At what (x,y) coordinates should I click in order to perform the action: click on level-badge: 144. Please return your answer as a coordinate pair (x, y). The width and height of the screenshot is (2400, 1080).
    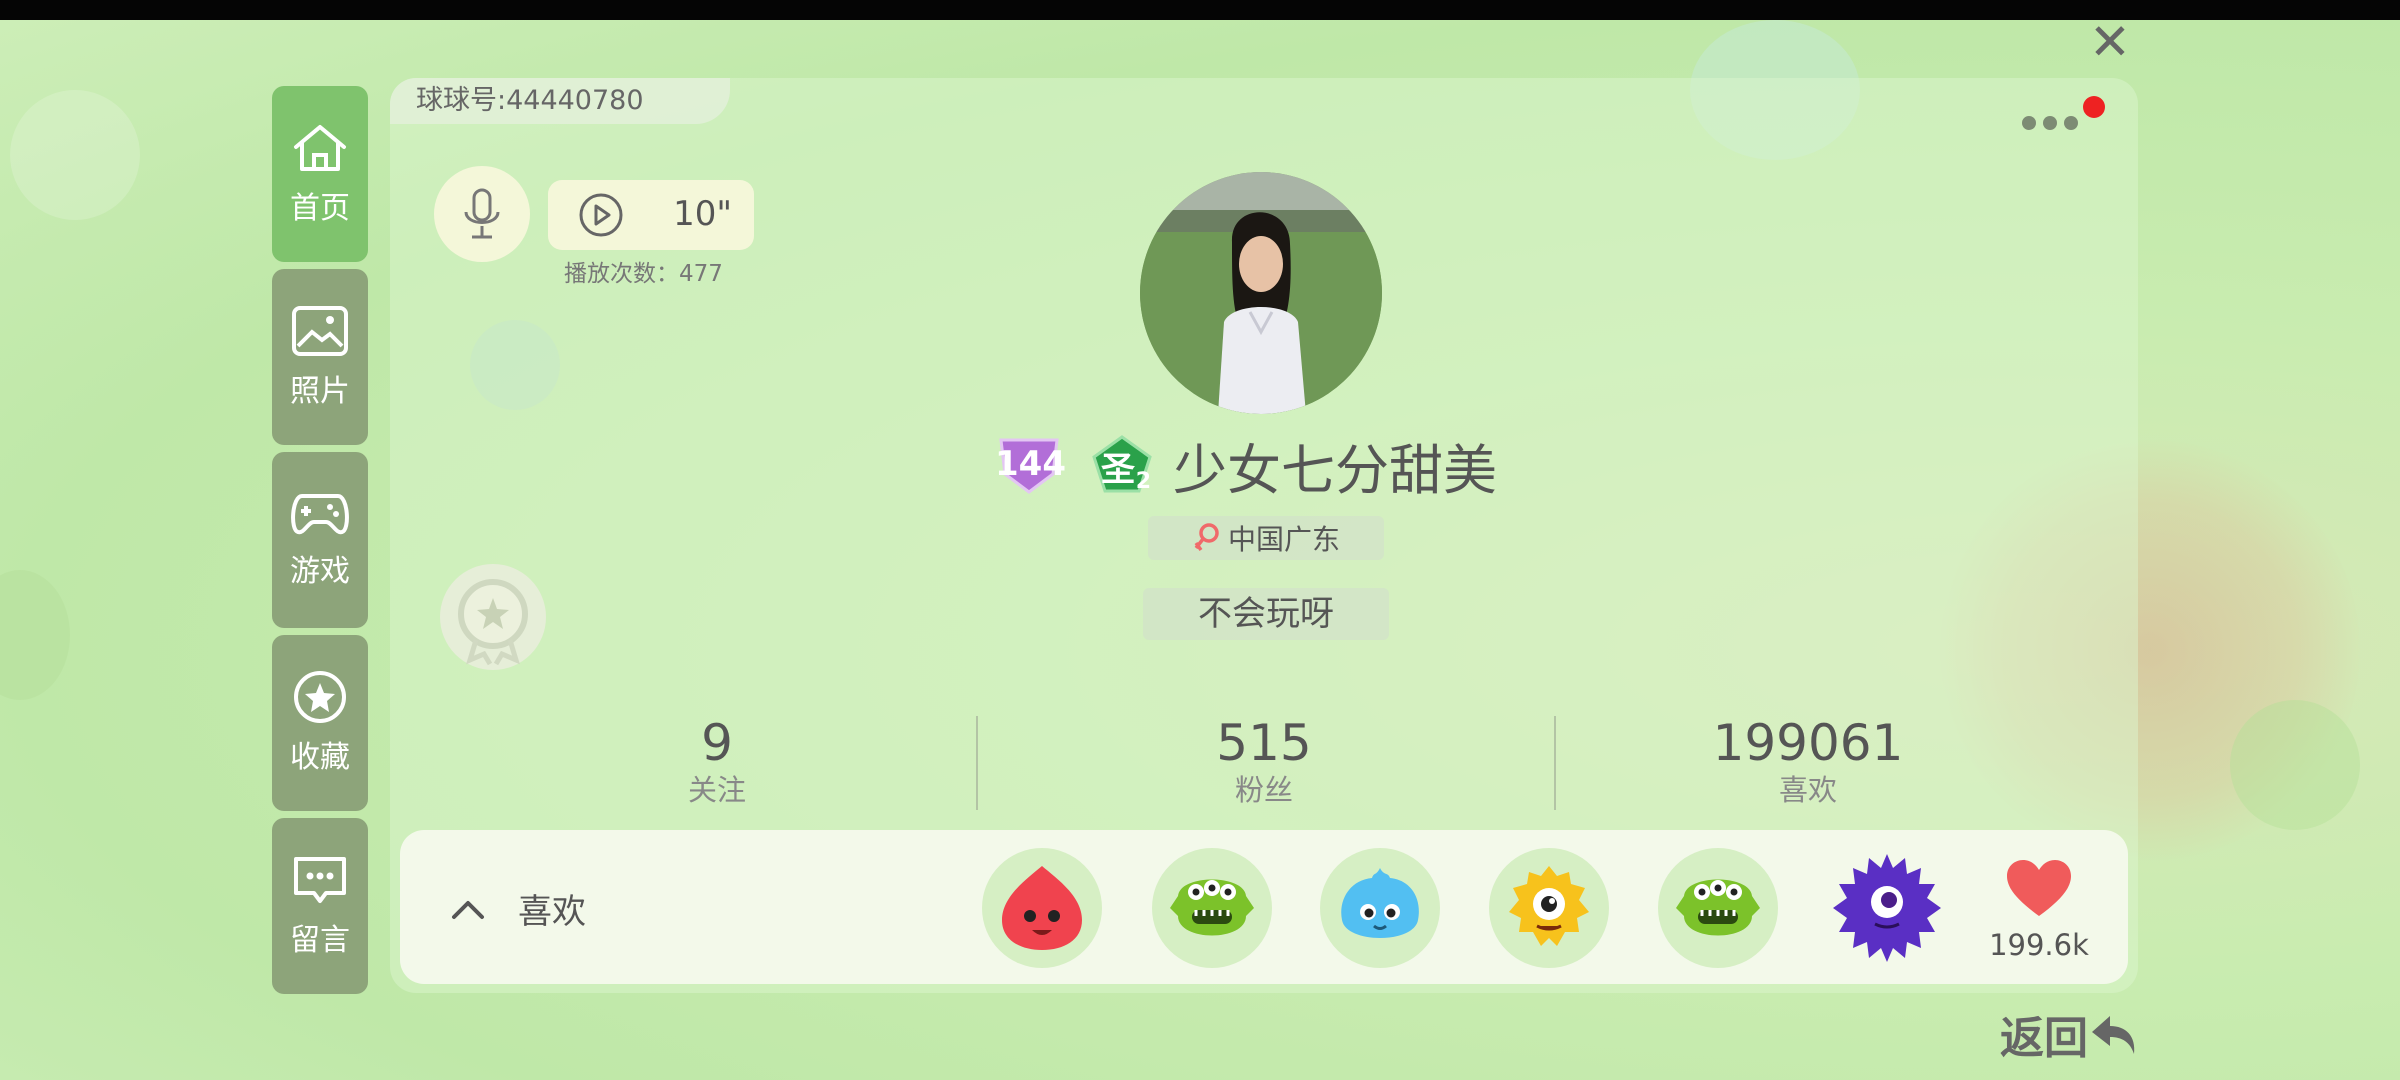
    Looking at the image, I should click on (1030, 465).